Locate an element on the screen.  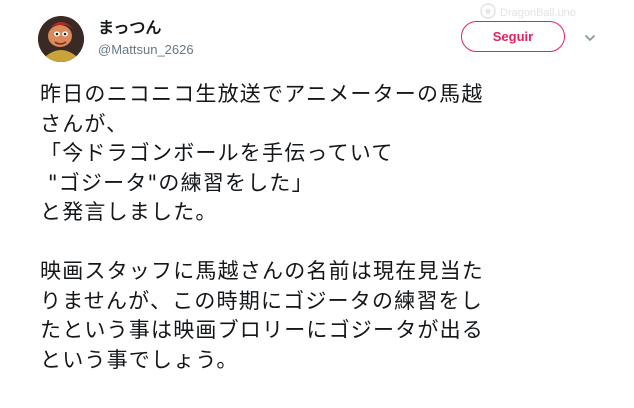
tweet-line: りませんが、この時期にゴジータの練習をし is located at coordinates (261, 300).